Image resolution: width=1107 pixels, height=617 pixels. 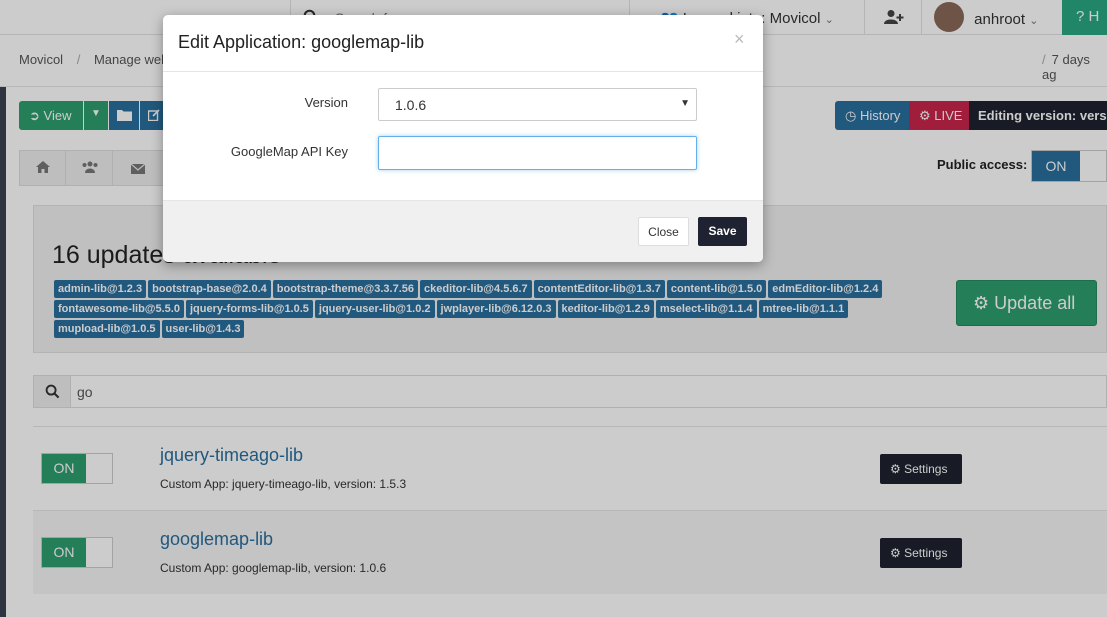 What do you see at coordinates (411, 105) in the screenshot?
I see `version-selected-value: 1.0.6` at bounding box center [411, 105].